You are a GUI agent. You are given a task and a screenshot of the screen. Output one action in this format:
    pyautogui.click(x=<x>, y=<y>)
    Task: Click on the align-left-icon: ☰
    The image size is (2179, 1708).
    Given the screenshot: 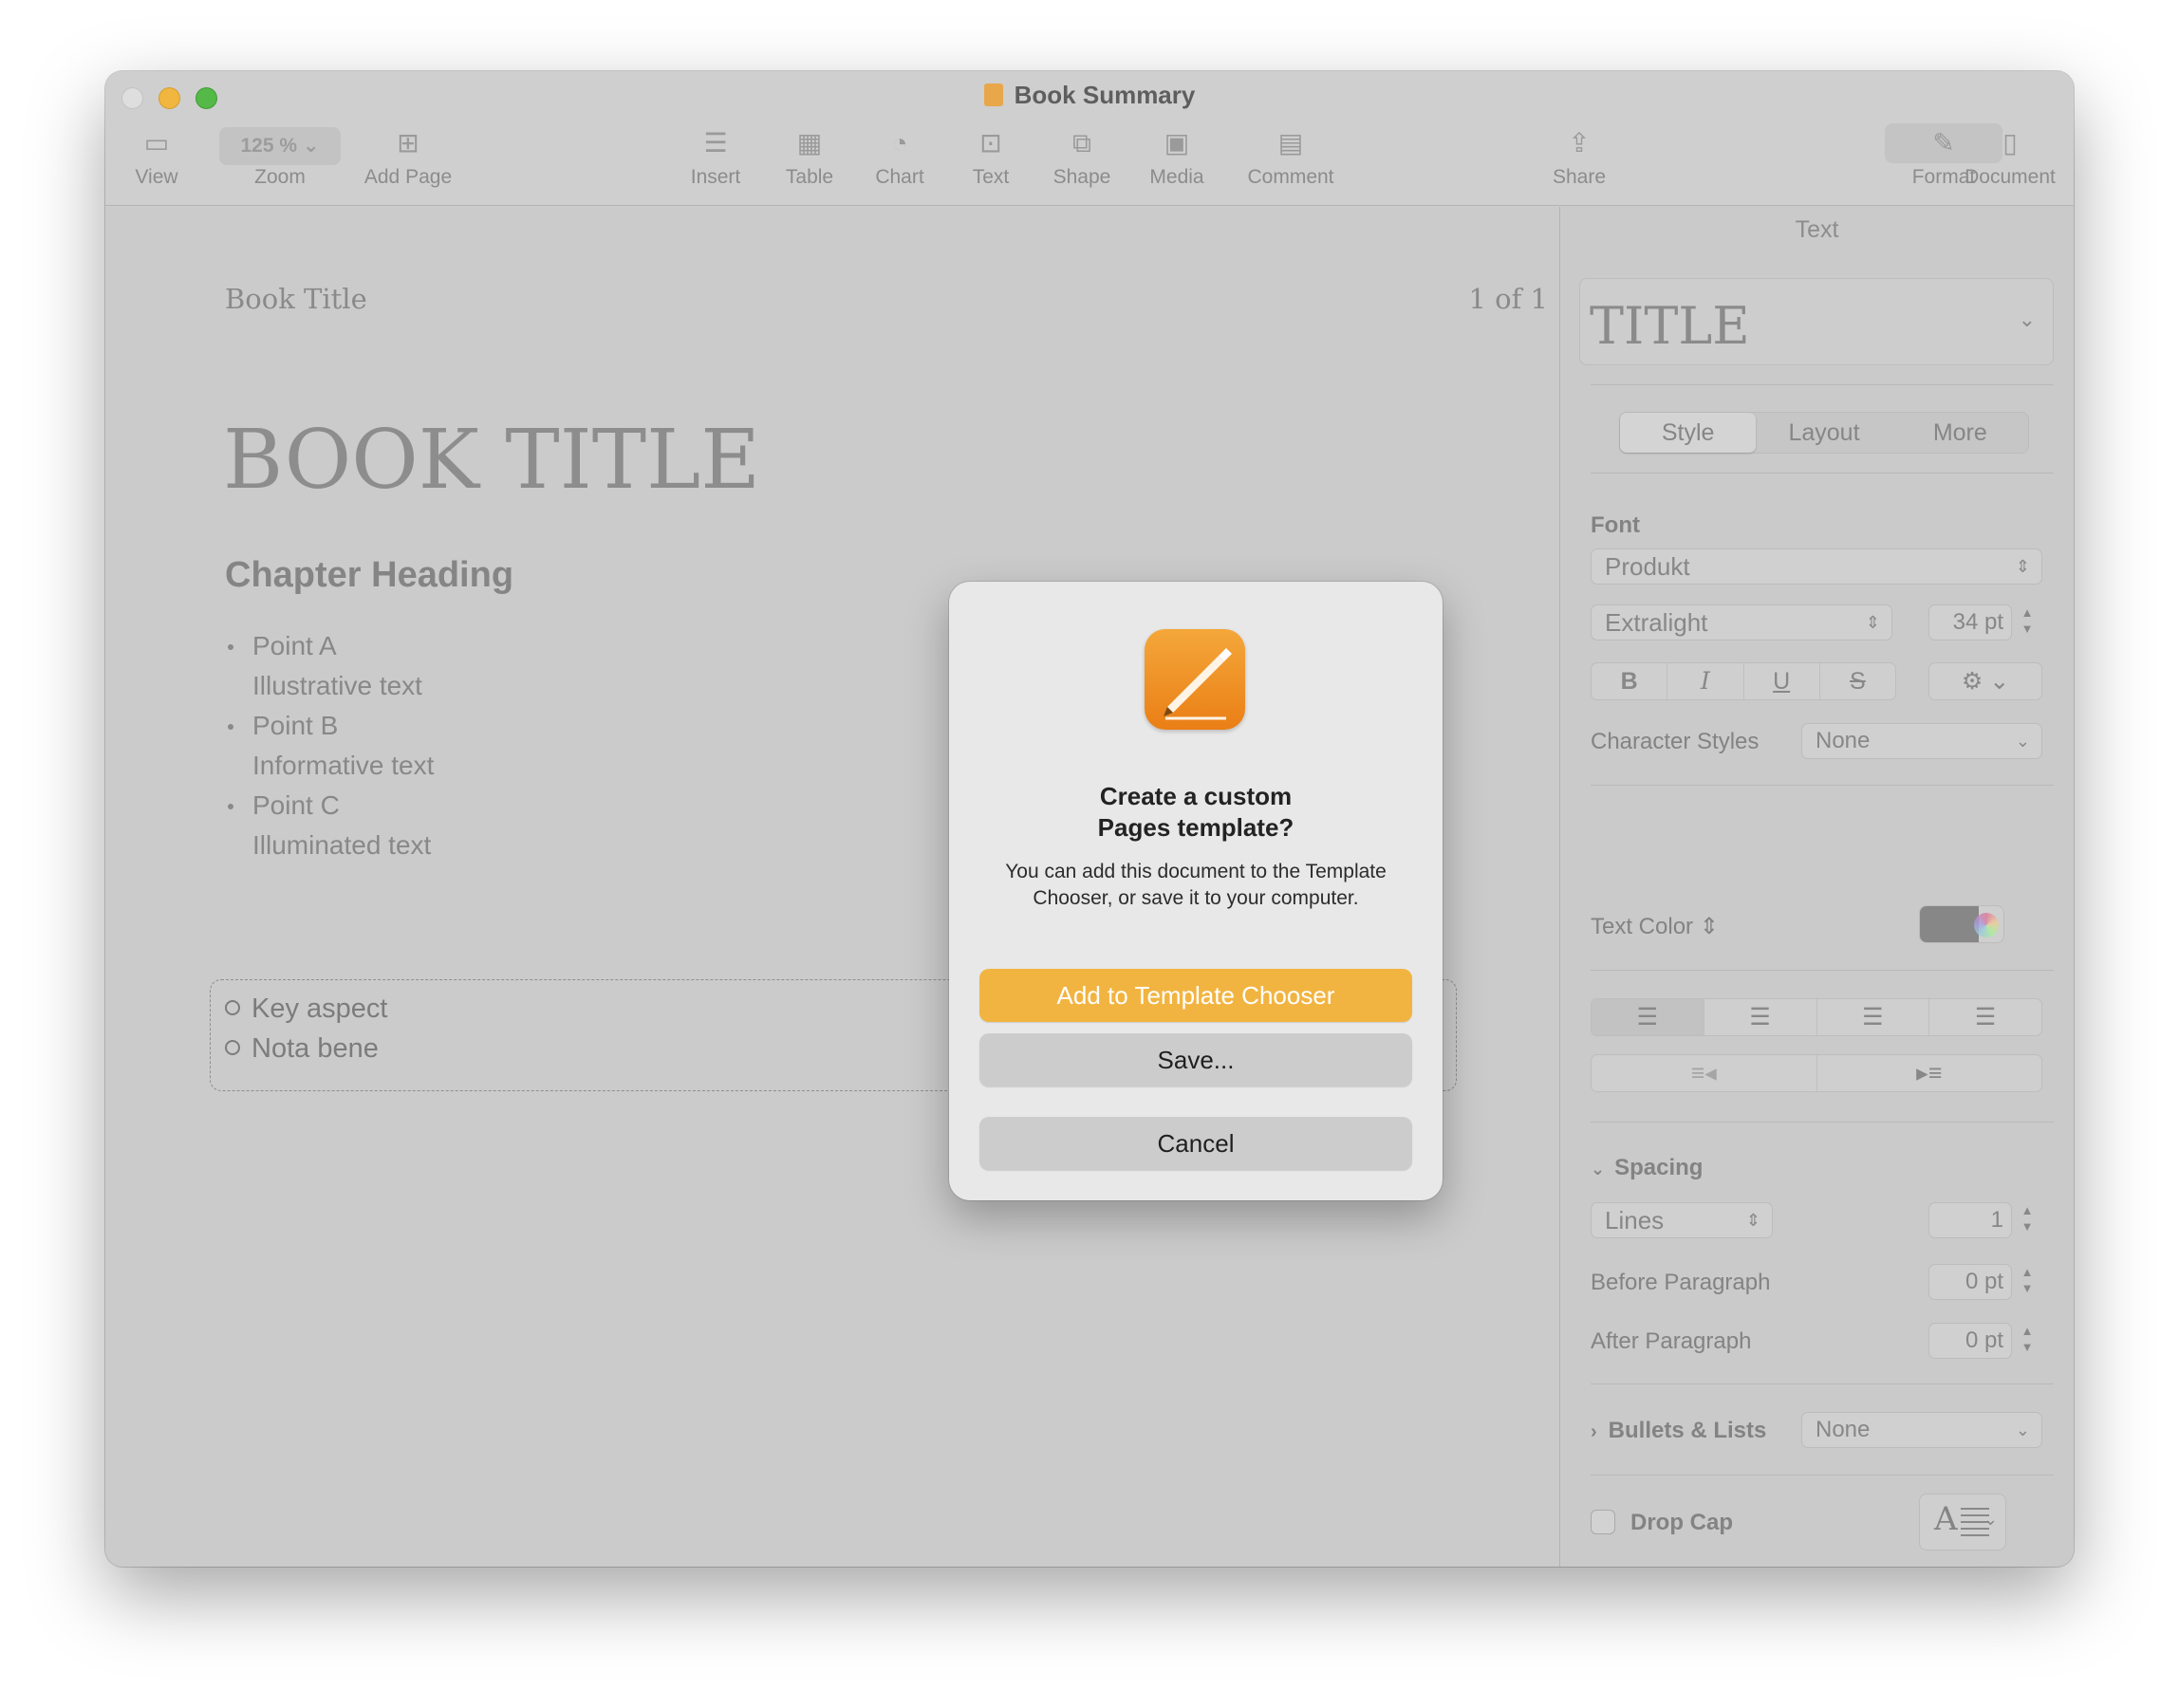 What is the action you would take?
    pyautogui.click(x=1648, y=1017)
    